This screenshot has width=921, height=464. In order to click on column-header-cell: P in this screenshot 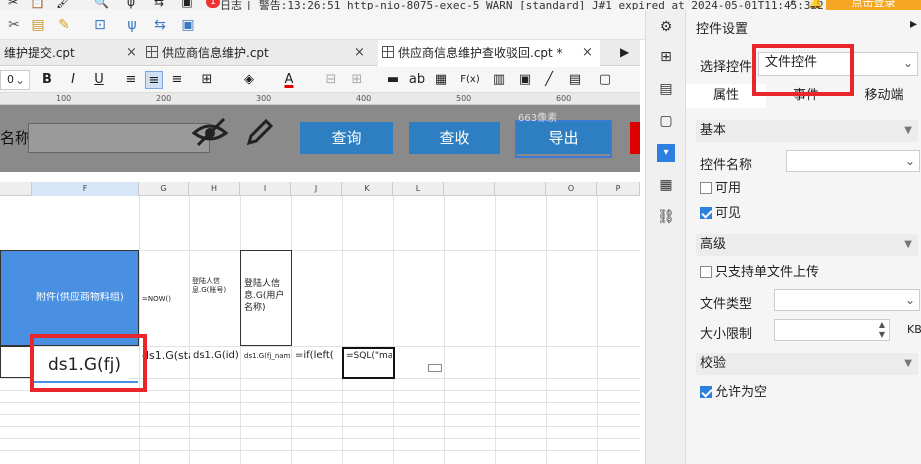, I will do `click(618, 189)`.